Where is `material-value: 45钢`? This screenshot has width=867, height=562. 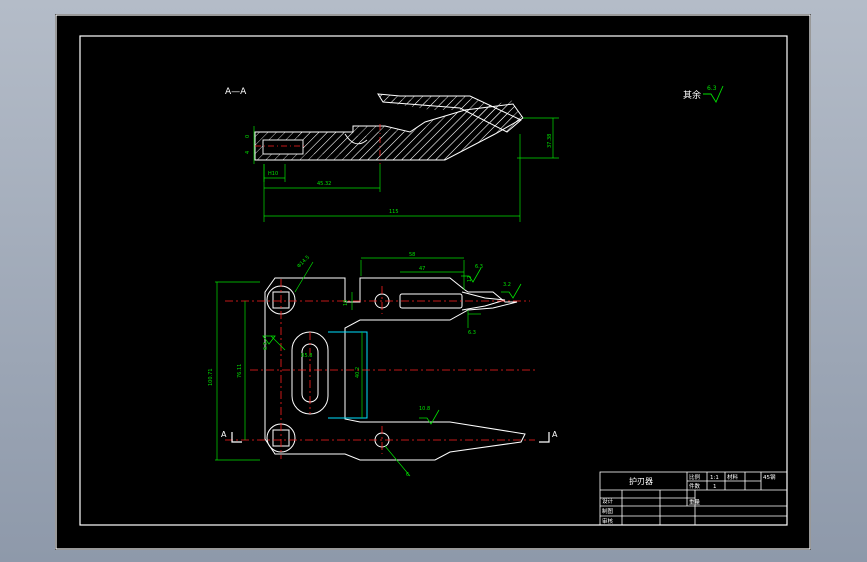 material-value: 45钢 is located at coordinates (769, 477).